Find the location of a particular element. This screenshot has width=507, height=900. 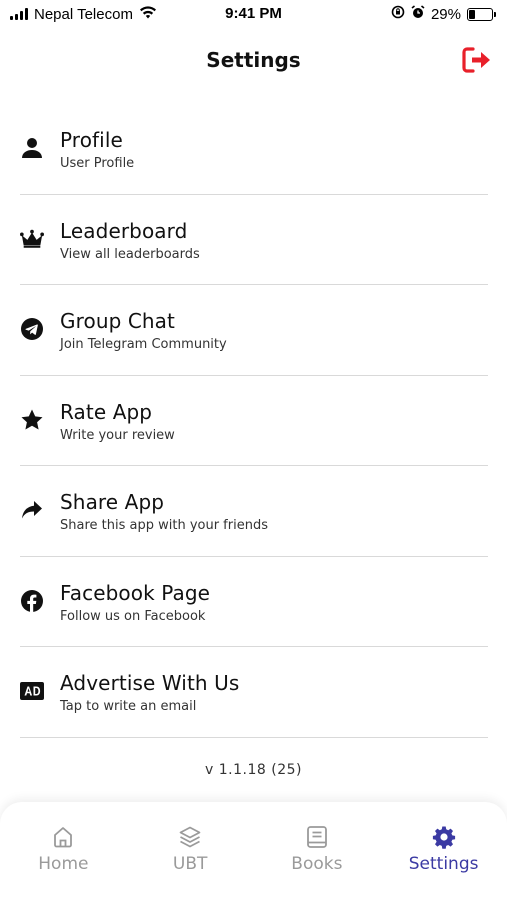

status-right: 29% is located at coordinates (443, 14).